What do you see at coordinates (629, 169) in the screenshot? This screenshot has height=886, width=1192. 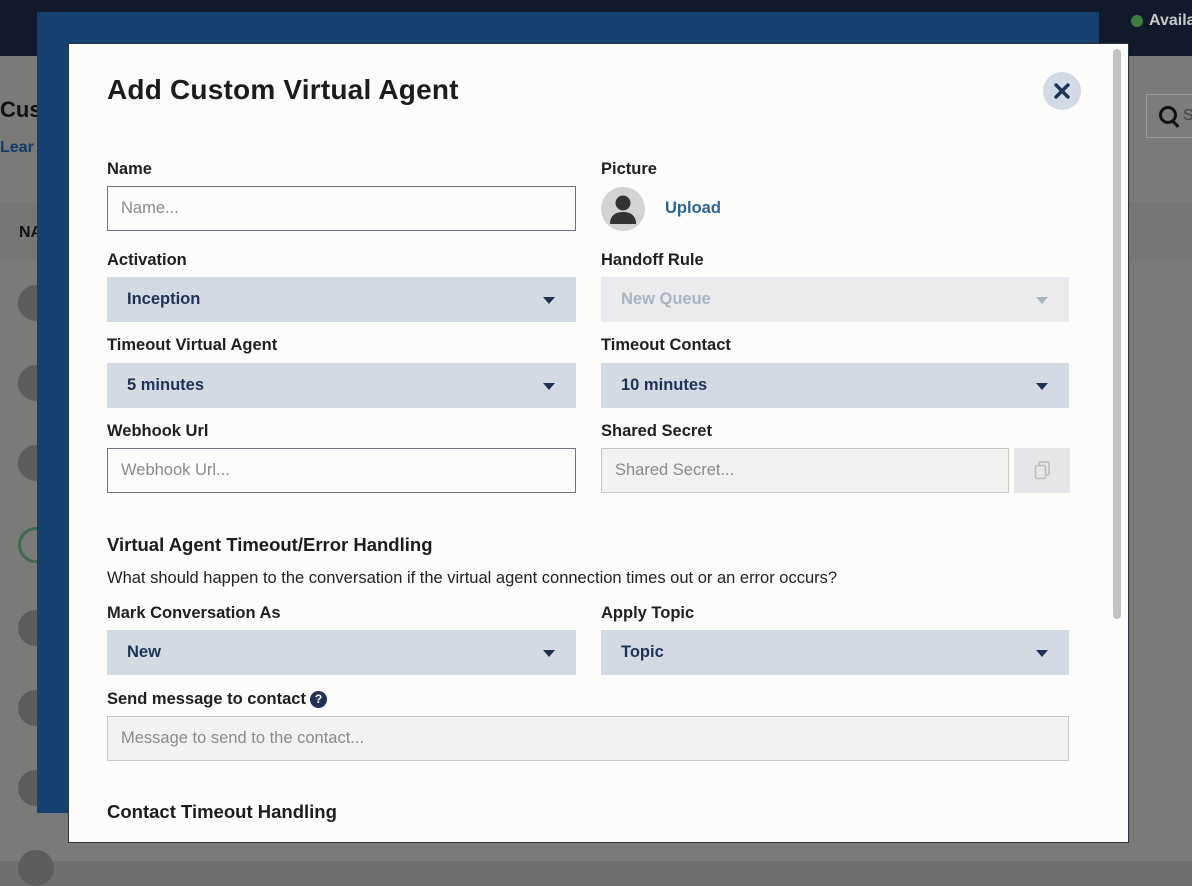 I see `picture-label: Picture` at bounding box center [629, 169].